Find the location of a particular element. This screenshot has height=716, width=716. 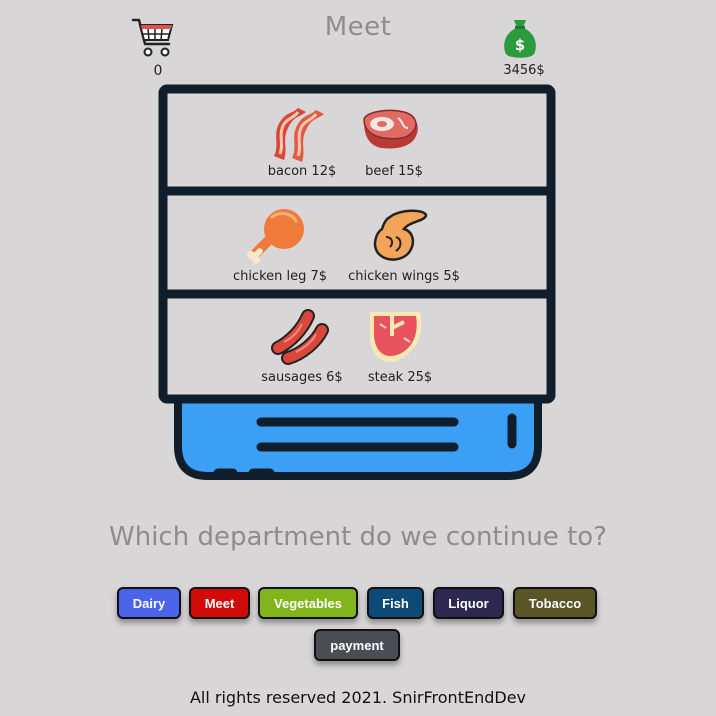

item-label: chicken leg 7$ is located at coordinates (280, 276).